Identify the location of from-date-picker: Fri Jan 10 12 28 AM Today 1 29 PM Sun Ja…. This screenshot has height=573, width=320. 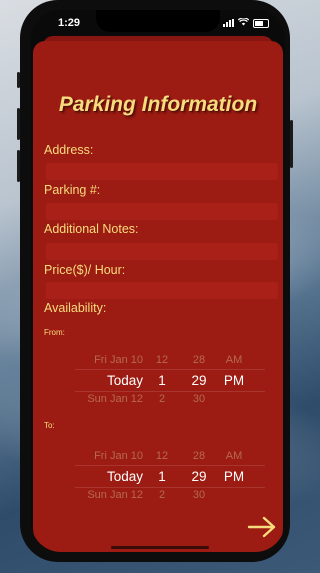
(158, 384).